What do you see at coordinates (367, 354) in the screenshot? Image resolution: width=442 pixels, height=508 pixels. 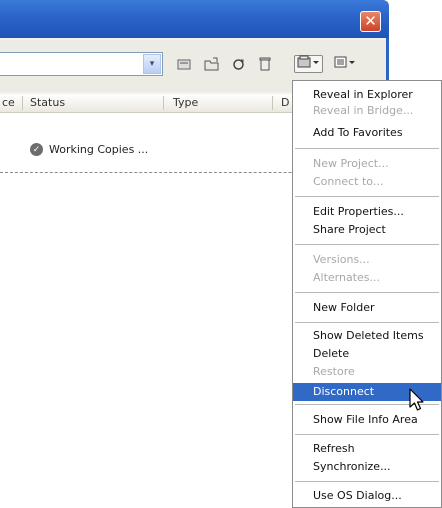 I see `menu-item-delete: Delete` at bounding box center [367, 354].